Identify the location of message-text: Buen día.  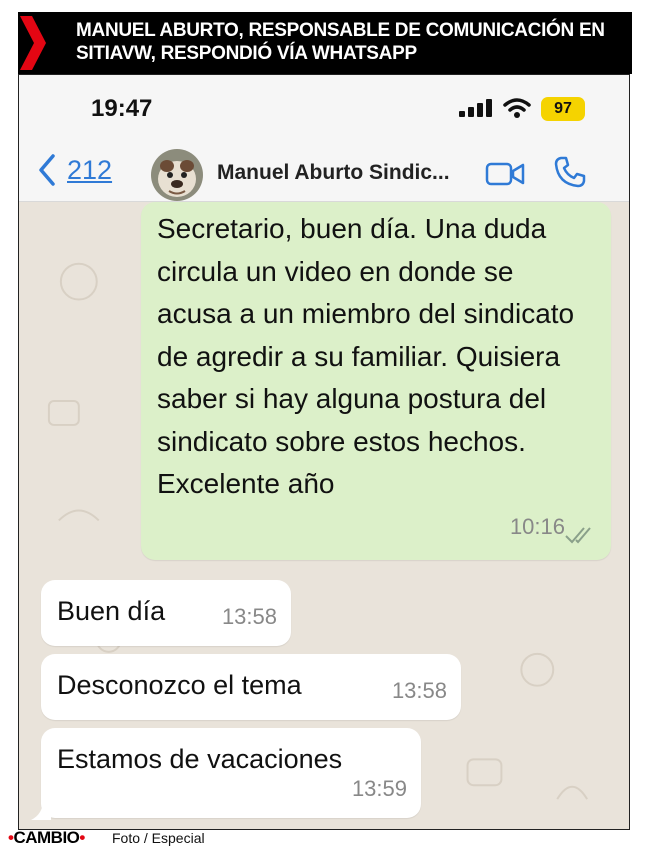
(111, 611).